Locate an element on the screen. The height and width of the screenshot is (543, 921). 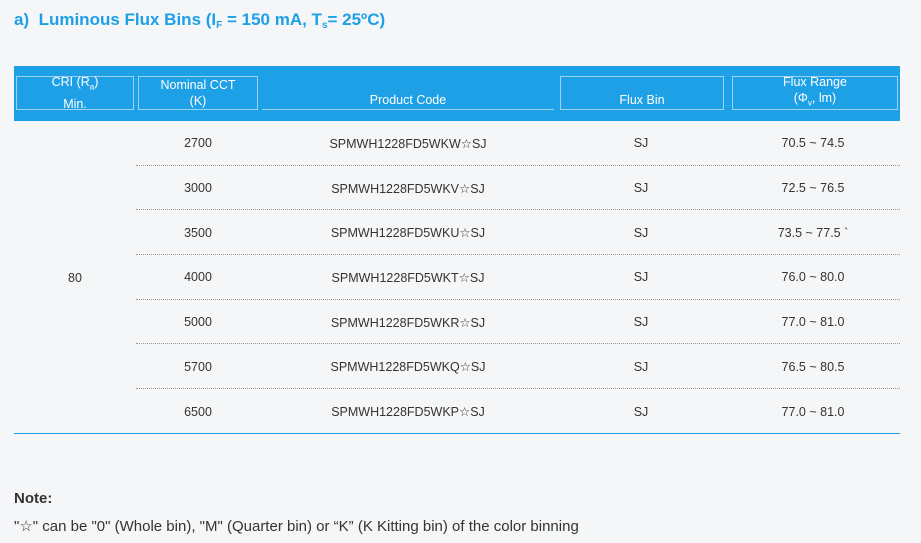
cct-cell: 2700 is located at coordinates (198, 143).